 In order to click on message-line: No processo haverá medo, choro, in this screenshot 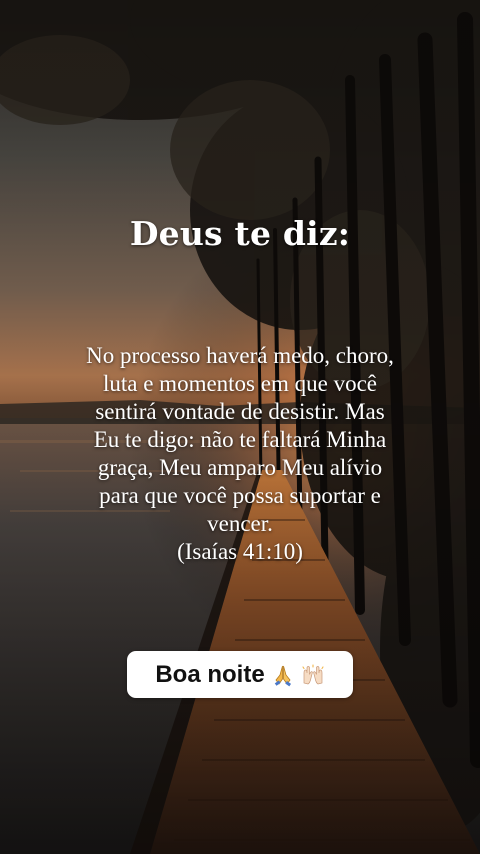, I will do `click(240, 355)`.